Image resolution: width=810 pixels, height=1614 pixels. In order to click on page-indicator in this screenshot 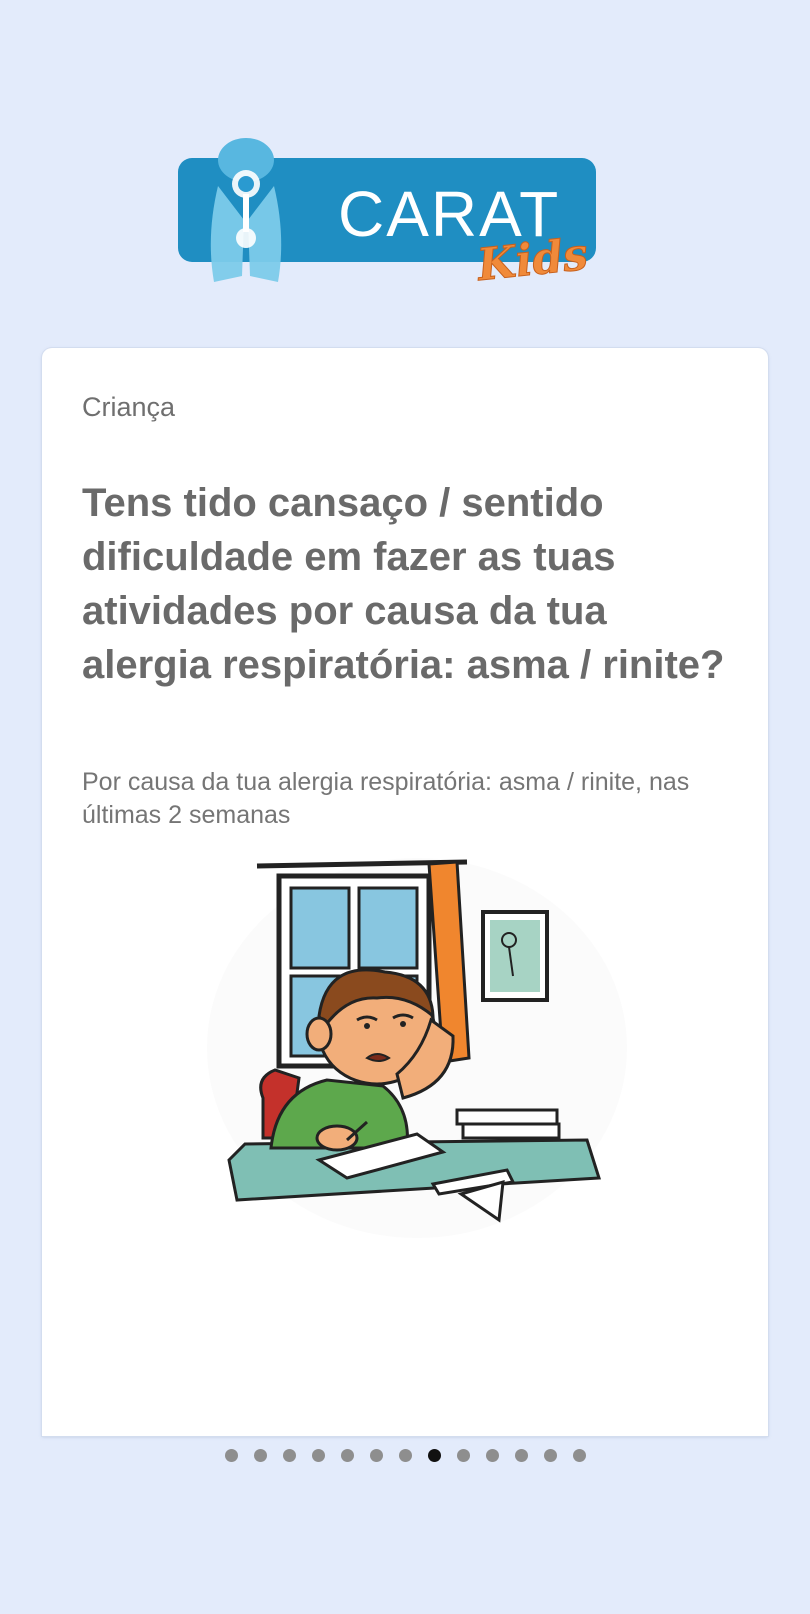, I will do `click(405, 1455)`.